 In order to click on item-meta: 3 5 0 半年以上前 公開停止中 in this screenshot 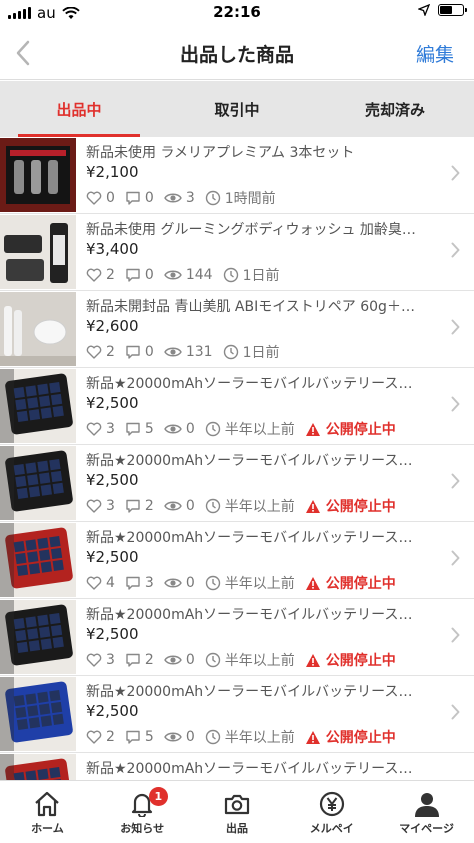, I will do `click(241, 429)`.